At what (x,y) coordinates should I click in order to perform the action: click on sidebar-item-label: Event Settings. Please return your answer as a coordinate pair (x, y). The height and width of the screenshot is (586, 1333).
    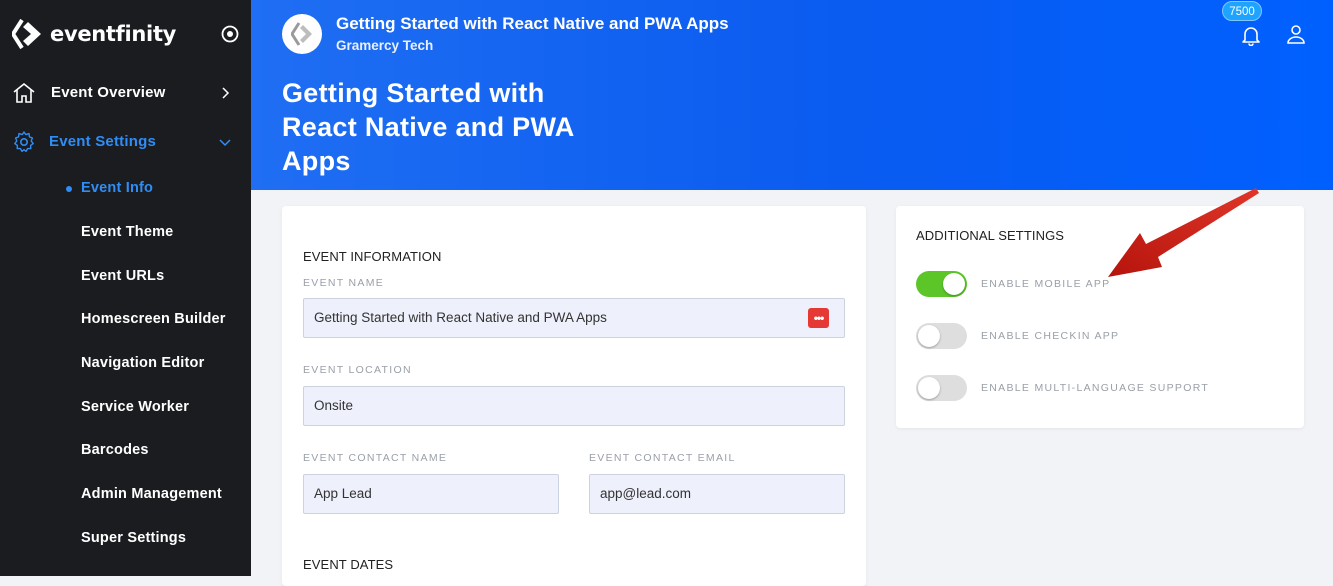
    Looking at the image, I should click on (102, 141).